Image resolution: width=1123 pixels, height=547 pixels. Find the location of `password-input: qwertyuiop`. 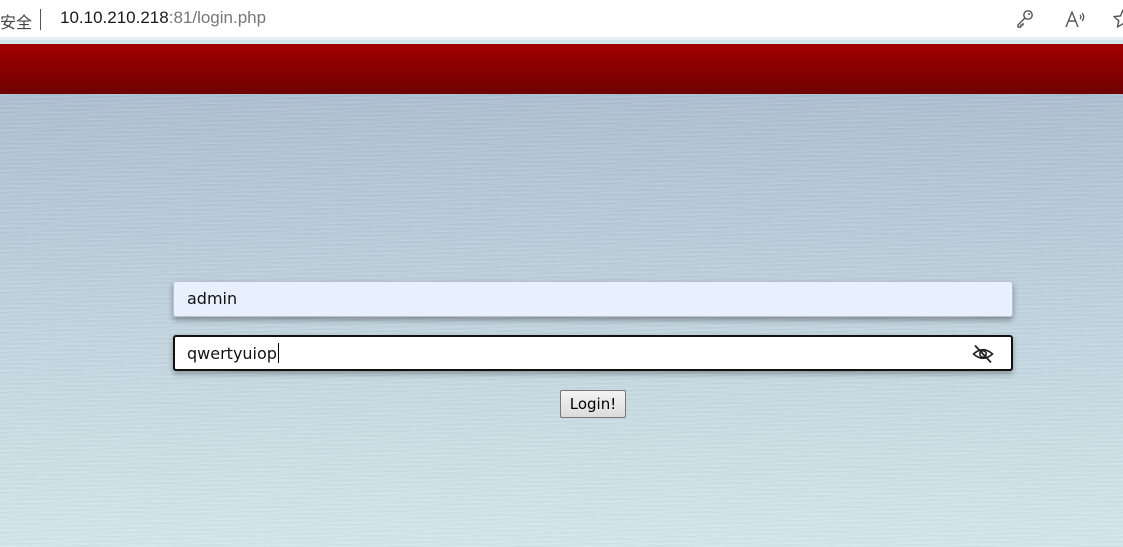

password-input: qwertyuiop is located at coordinates (593, 353).